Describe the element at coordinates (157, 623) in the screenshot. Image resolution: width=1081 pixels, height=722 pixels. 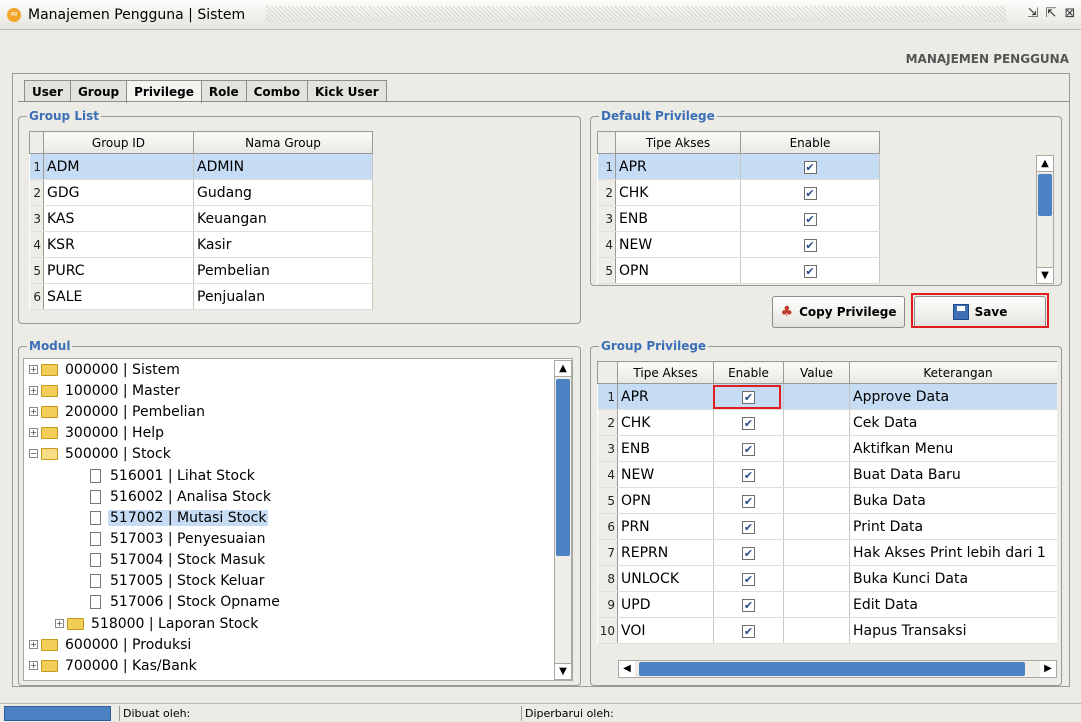
I see `tree-item-518000: +518000 | Laporan Stock` at that location.